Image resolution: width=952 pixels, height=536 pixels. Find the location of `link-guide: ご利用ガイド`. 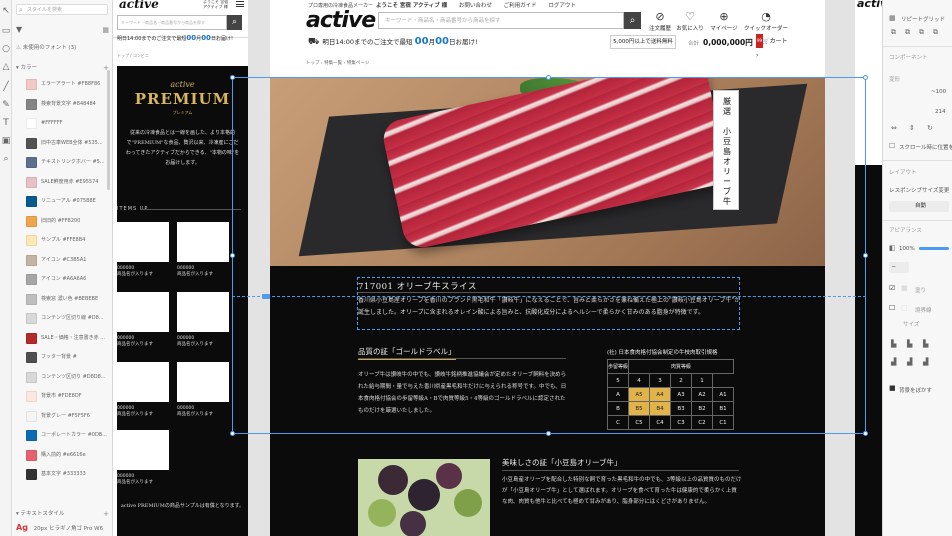

link-guide: ご利用ガイド is located at coordinates (520, 6).